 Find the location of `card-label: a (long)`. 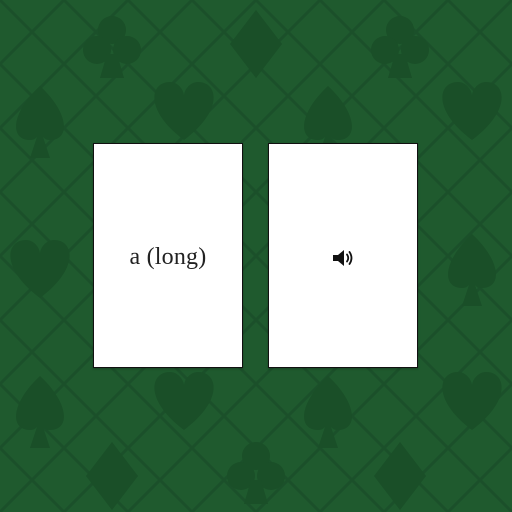

card-label: a (long) is located at coordinates (168, 257).